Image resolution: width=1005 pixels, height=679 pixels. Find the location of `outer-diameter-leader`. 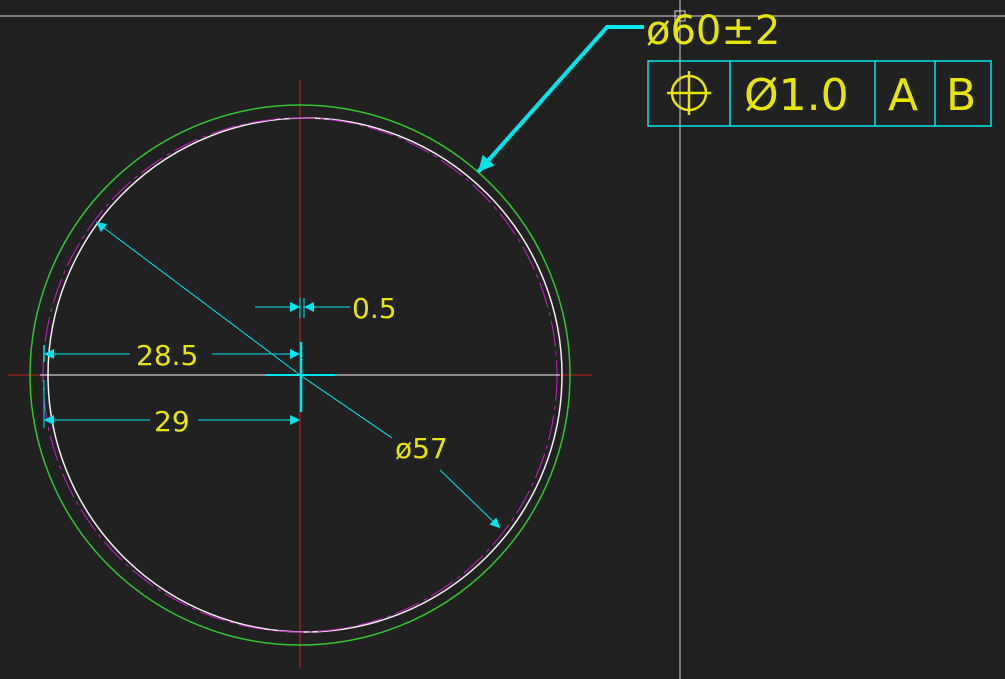

outer-diameter-leader is located at coordinates (560, 99).